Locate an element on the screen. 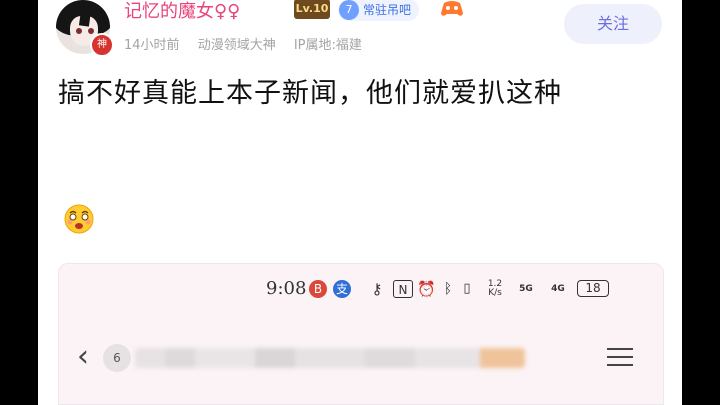 The width and height of the screenshot is (720, 405). tab-count: 6 is located at coordinates (117, 358).